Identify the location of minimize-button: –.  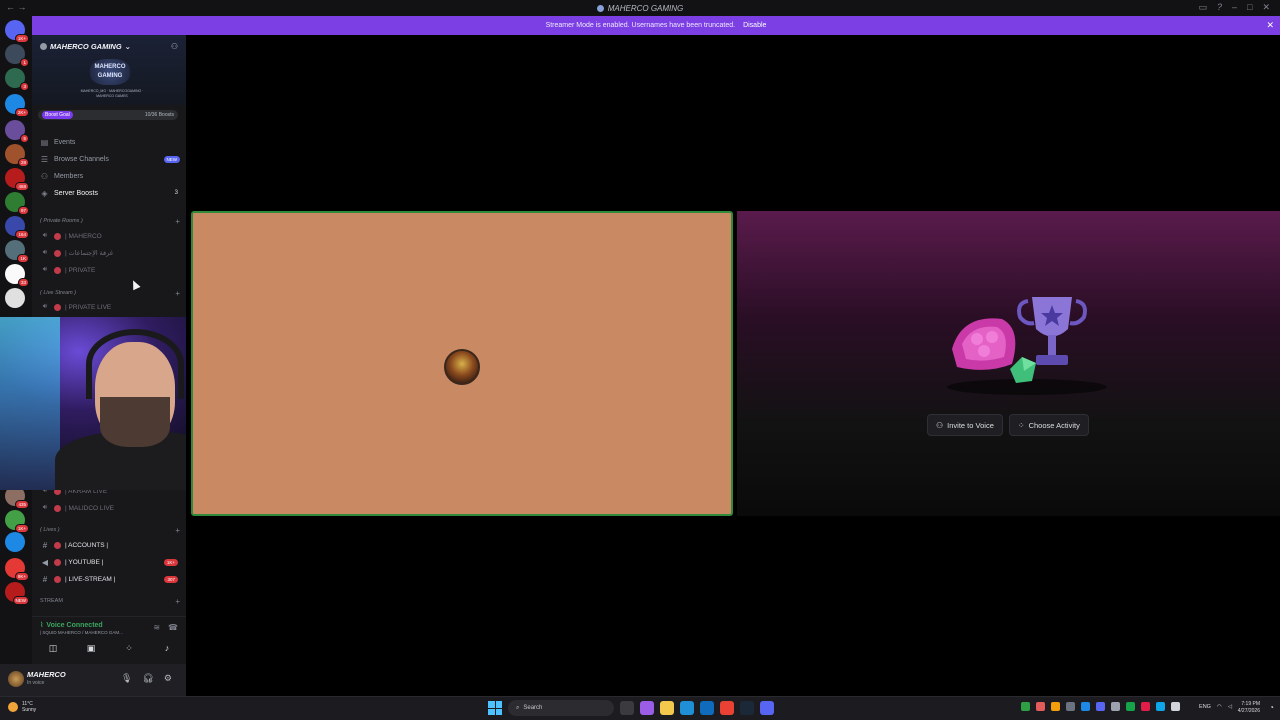
(1234, 7).